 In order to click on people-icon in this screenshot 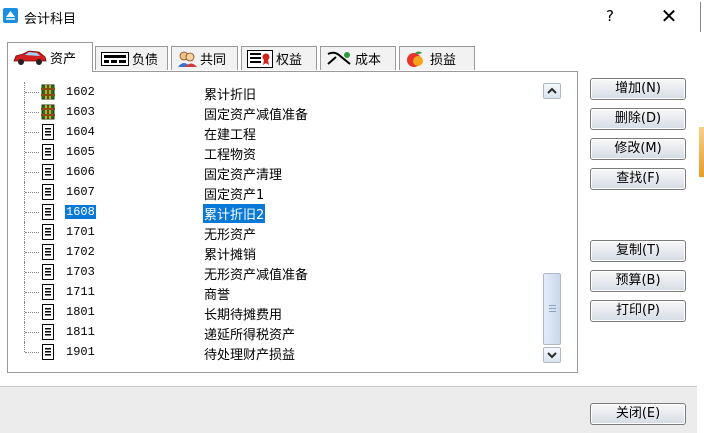, I will do `click(187, 59)`.